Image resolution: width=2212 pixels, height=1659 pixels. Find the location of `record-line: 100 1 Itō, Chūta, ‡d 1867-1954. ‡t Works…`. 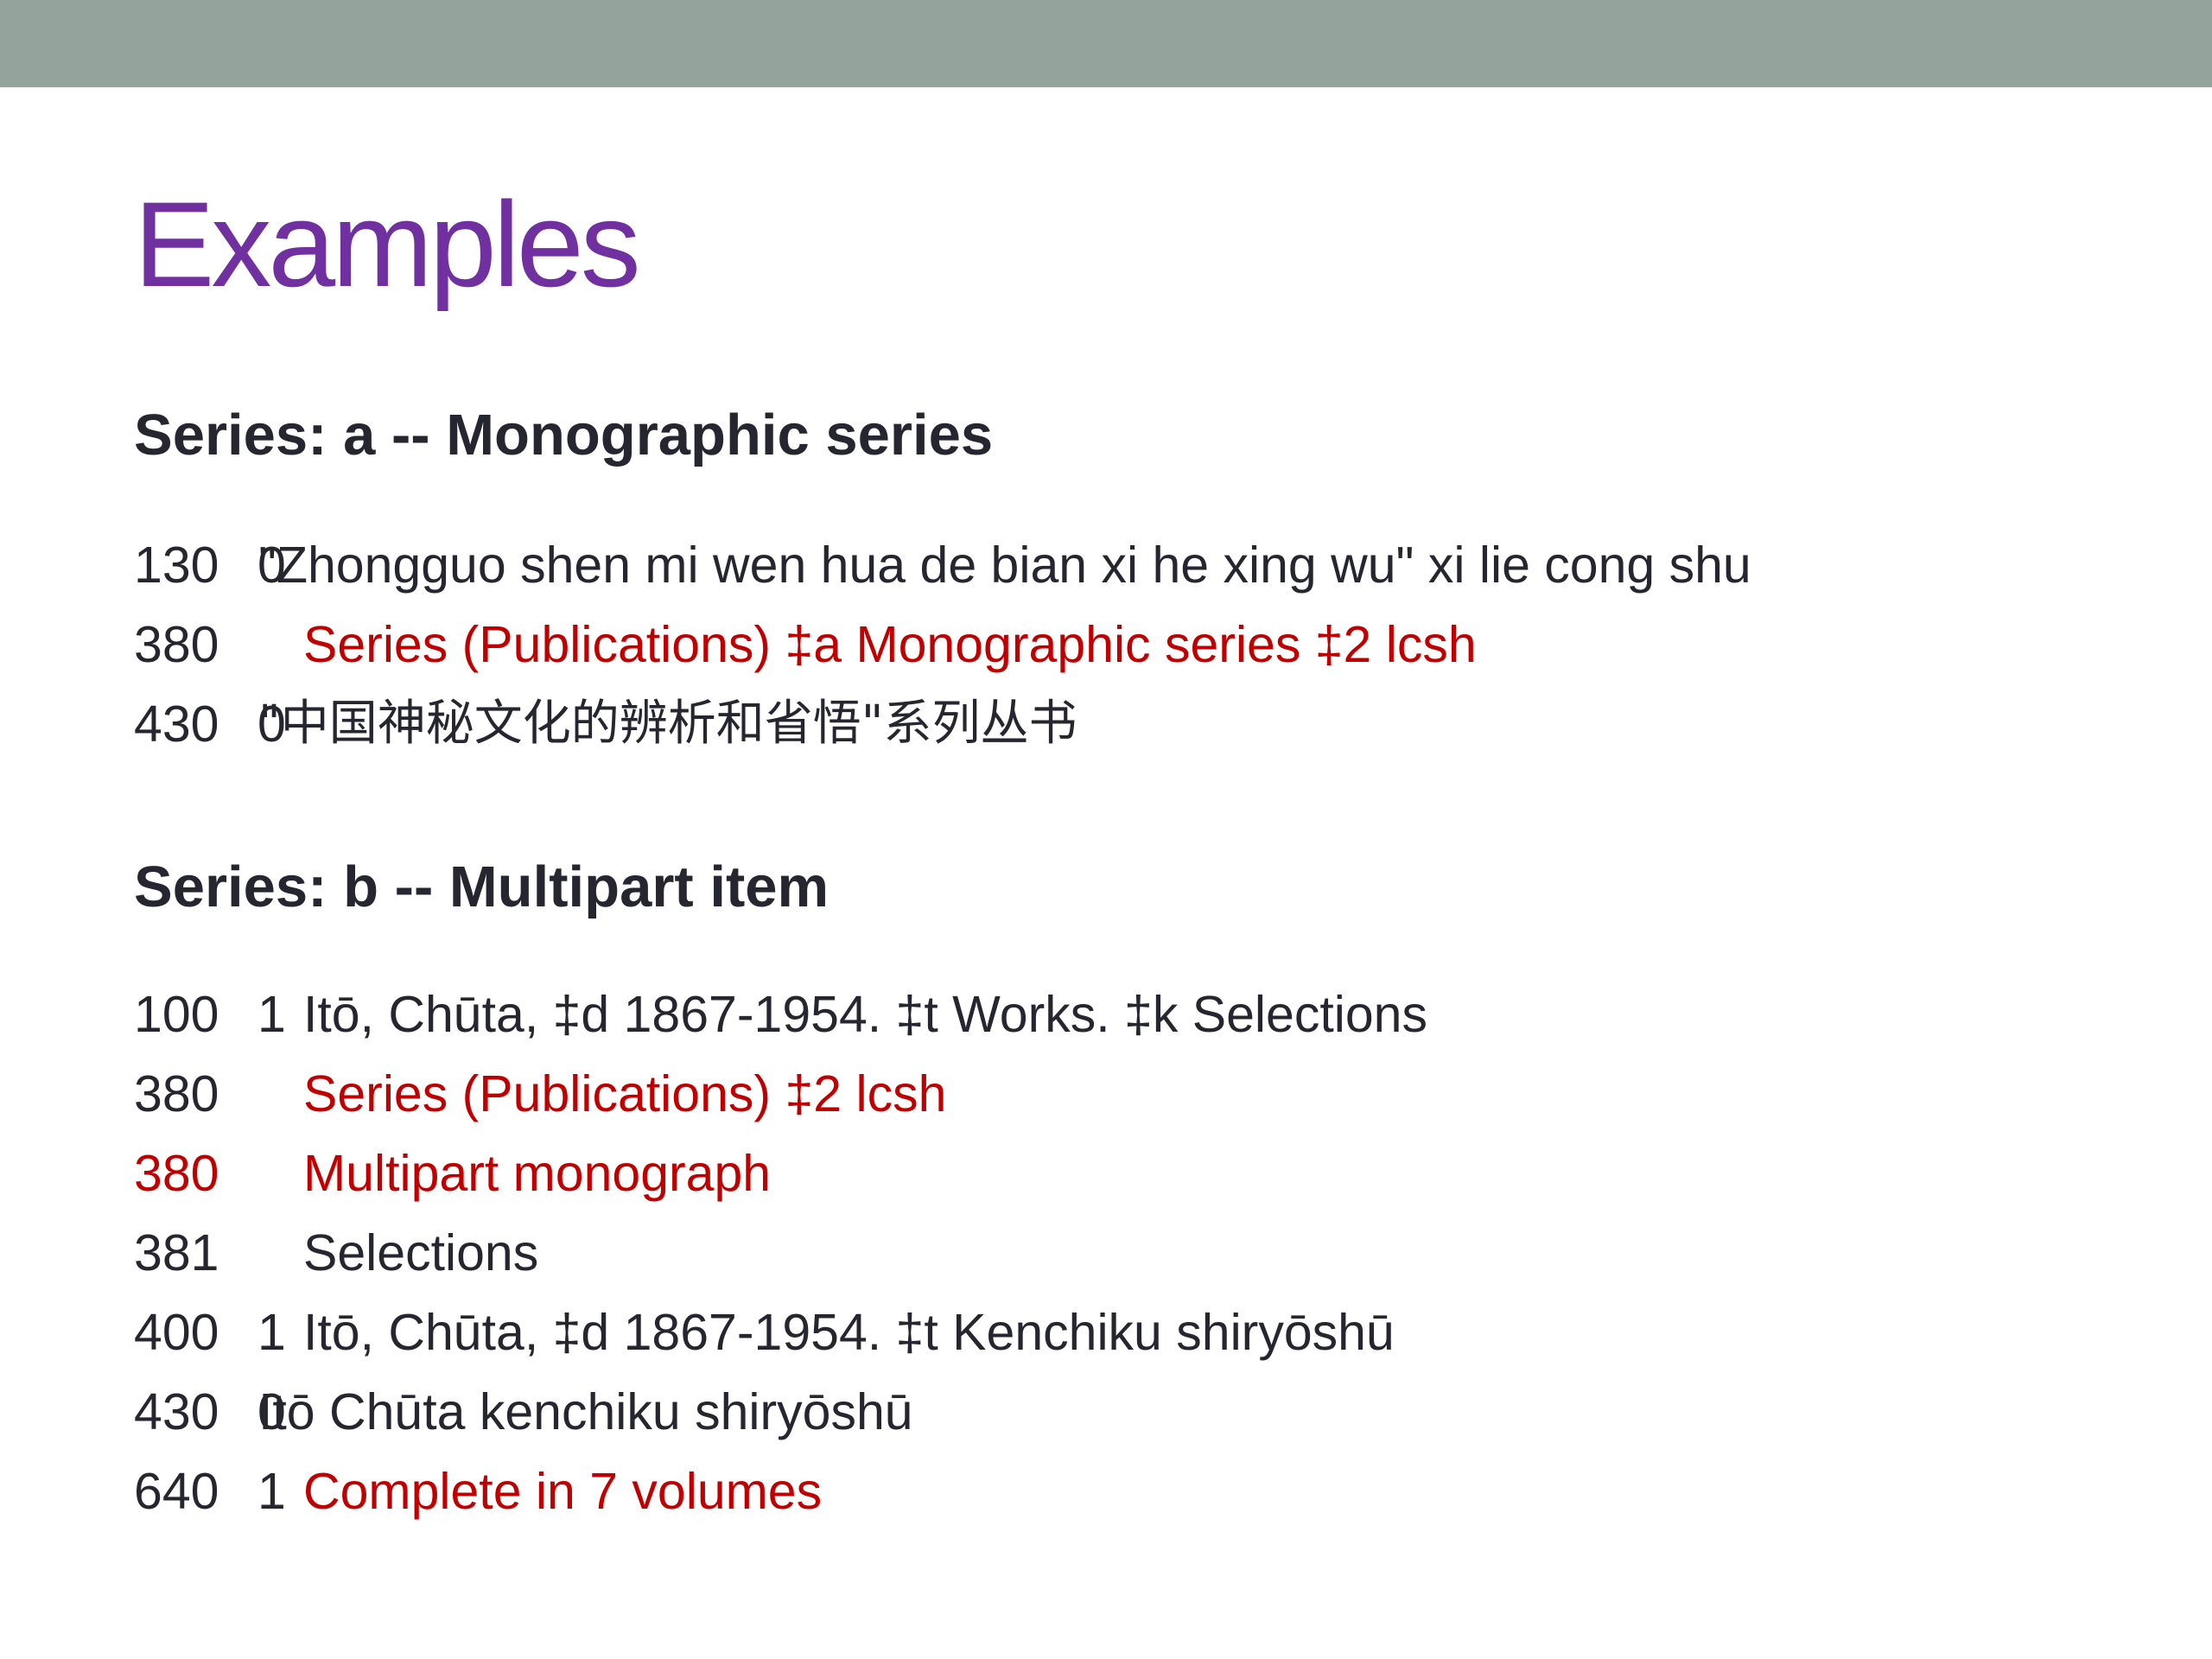

record-line: 100 1 Itō, Chūta, ‡d 1867-1954. ‡t Works… is located at coordinates (1153, 1014).